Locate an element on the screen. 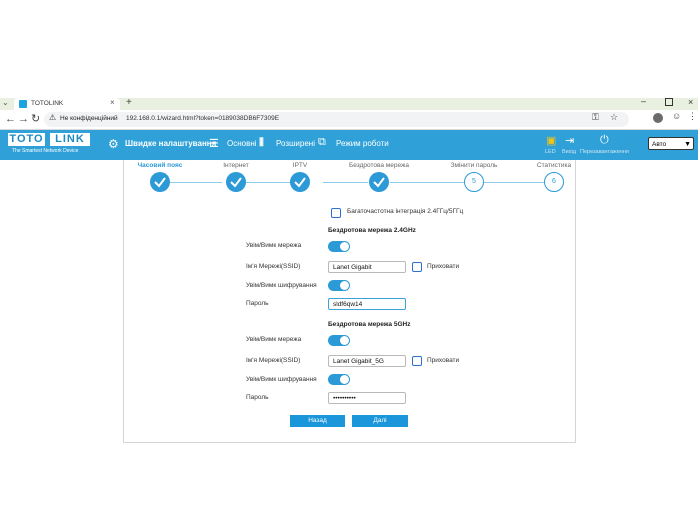  band5-ssid-label: Ім'я Мережі(SSID) is located at coordinates (273, 360).